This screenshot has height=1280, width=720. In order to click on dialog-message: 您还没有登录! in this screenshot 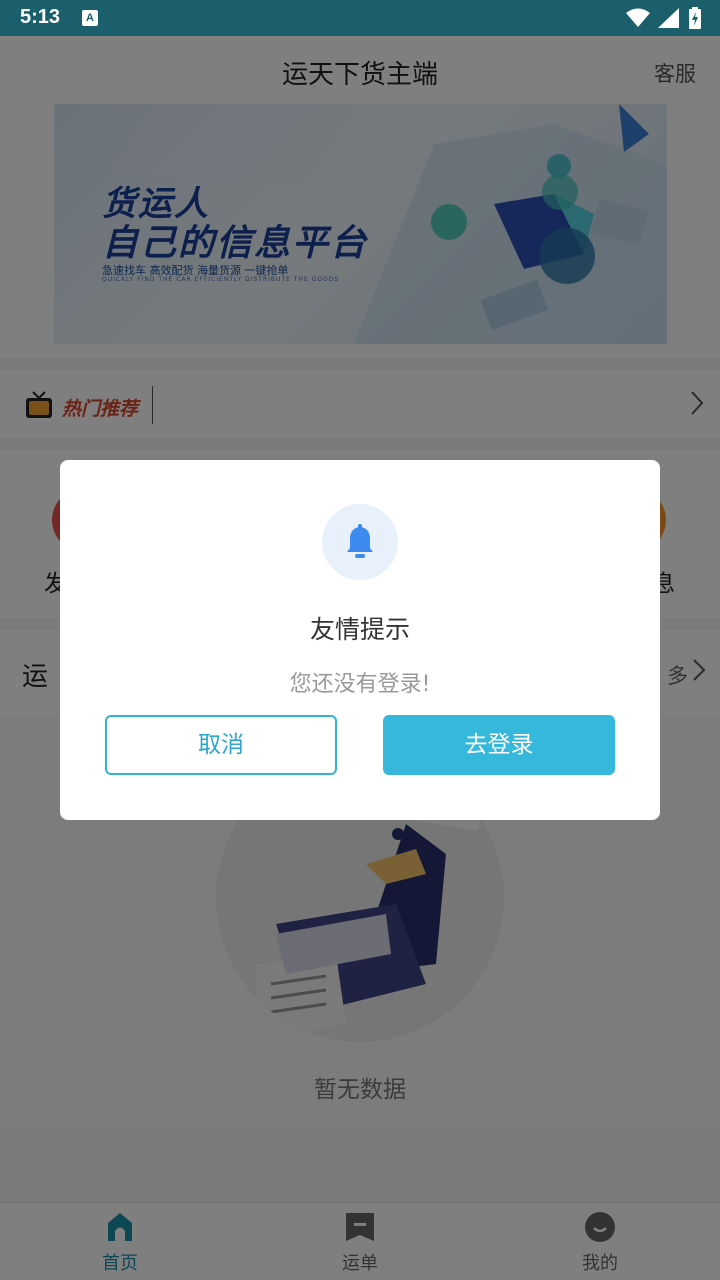, I will do `click(360, 684)`.